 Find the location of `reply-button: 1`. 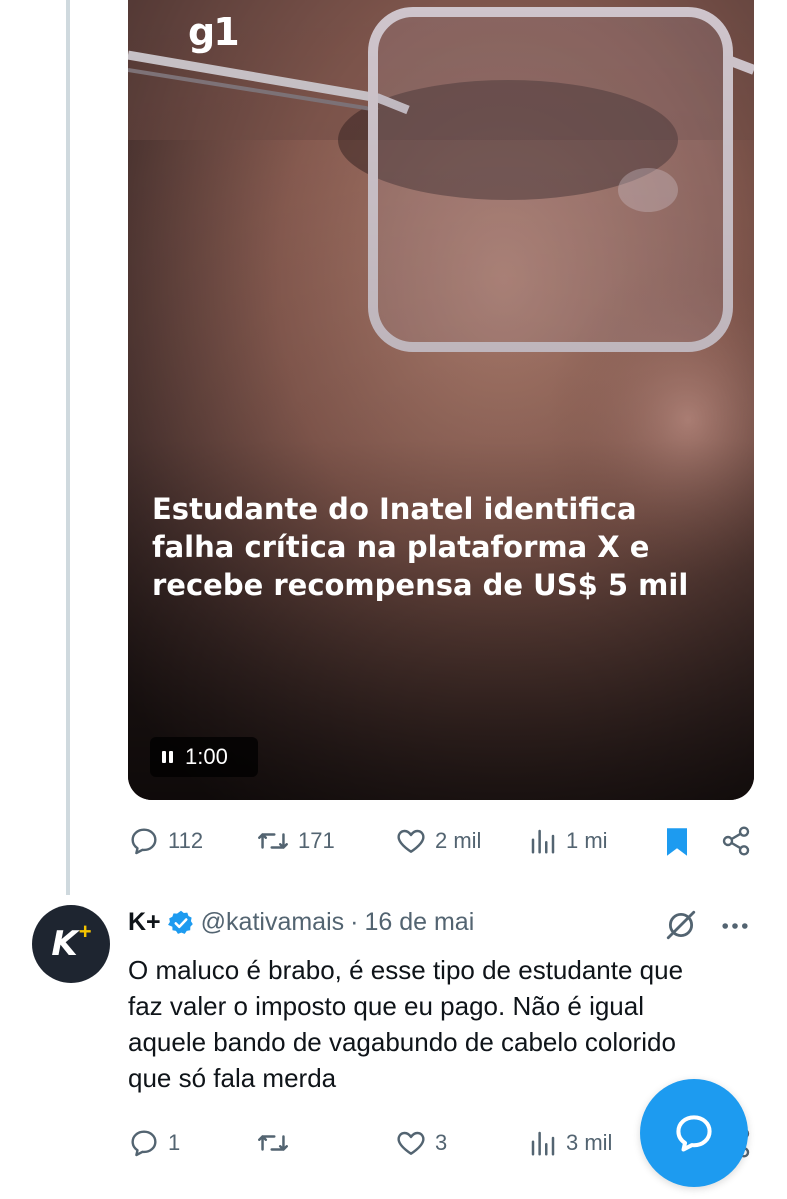

reply-button: 1 is located at coordinates (154, 1143).